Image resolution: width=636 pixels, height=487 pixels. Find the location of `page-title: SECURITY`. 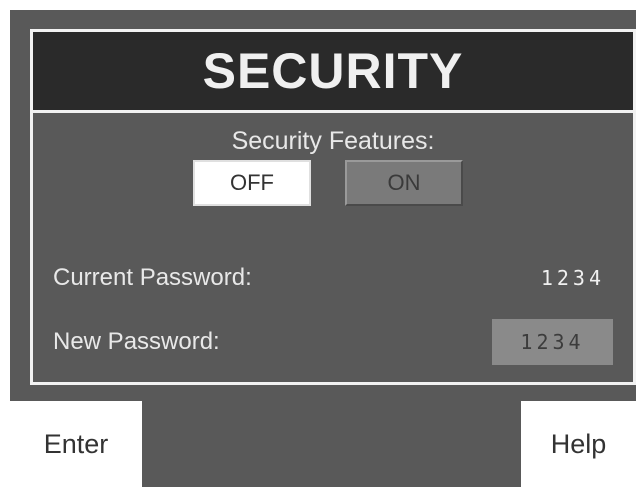

page-title: SECURITY is located at coordinates (333, 71).